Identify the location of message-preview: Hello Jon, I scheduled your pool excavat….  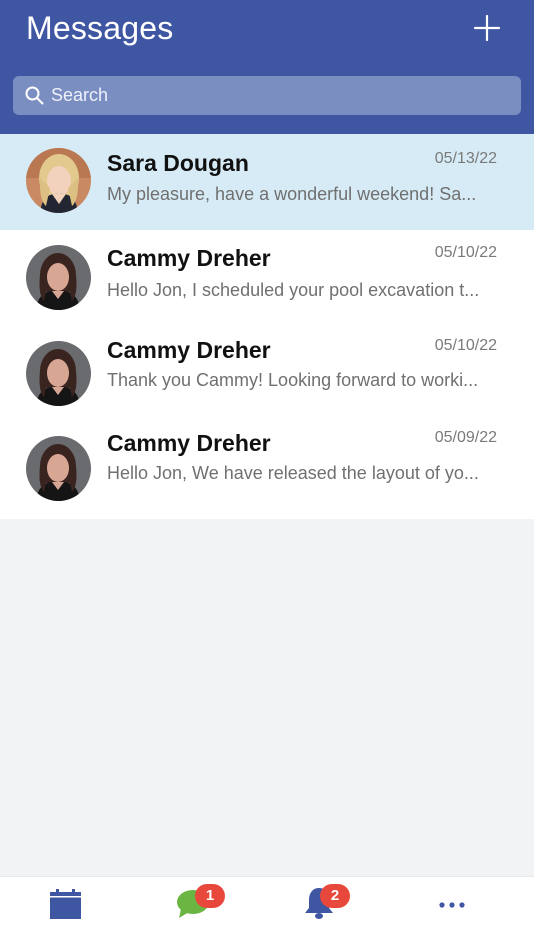
(293, 290).